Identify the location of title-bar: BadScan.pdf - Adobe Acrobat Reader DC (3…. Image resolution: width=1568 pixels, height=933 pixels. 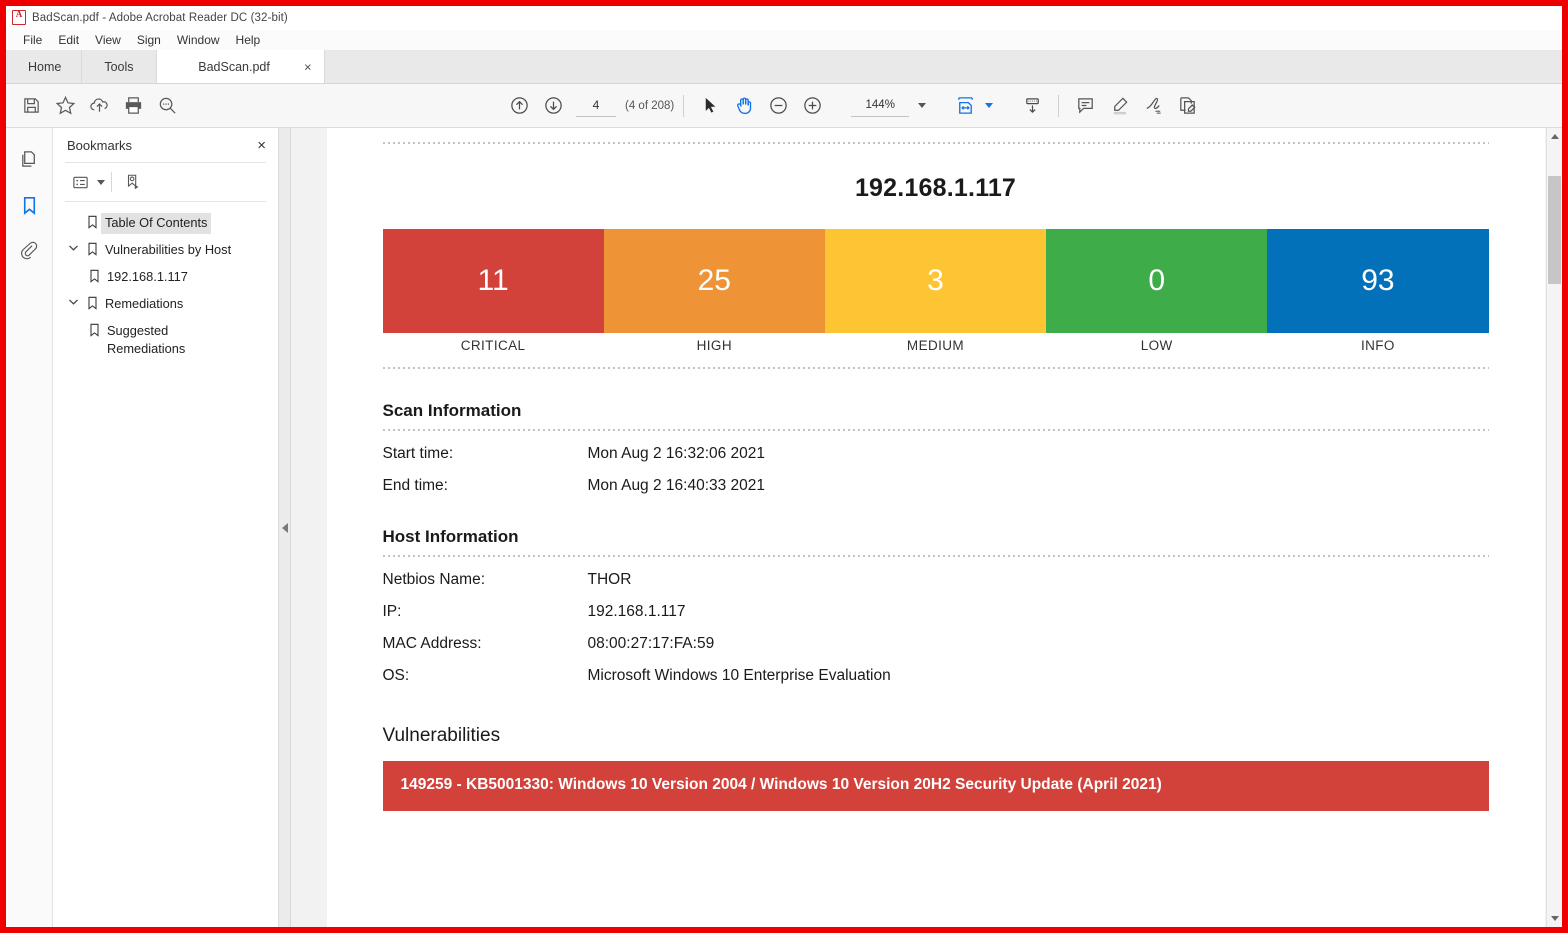
(784, 18).